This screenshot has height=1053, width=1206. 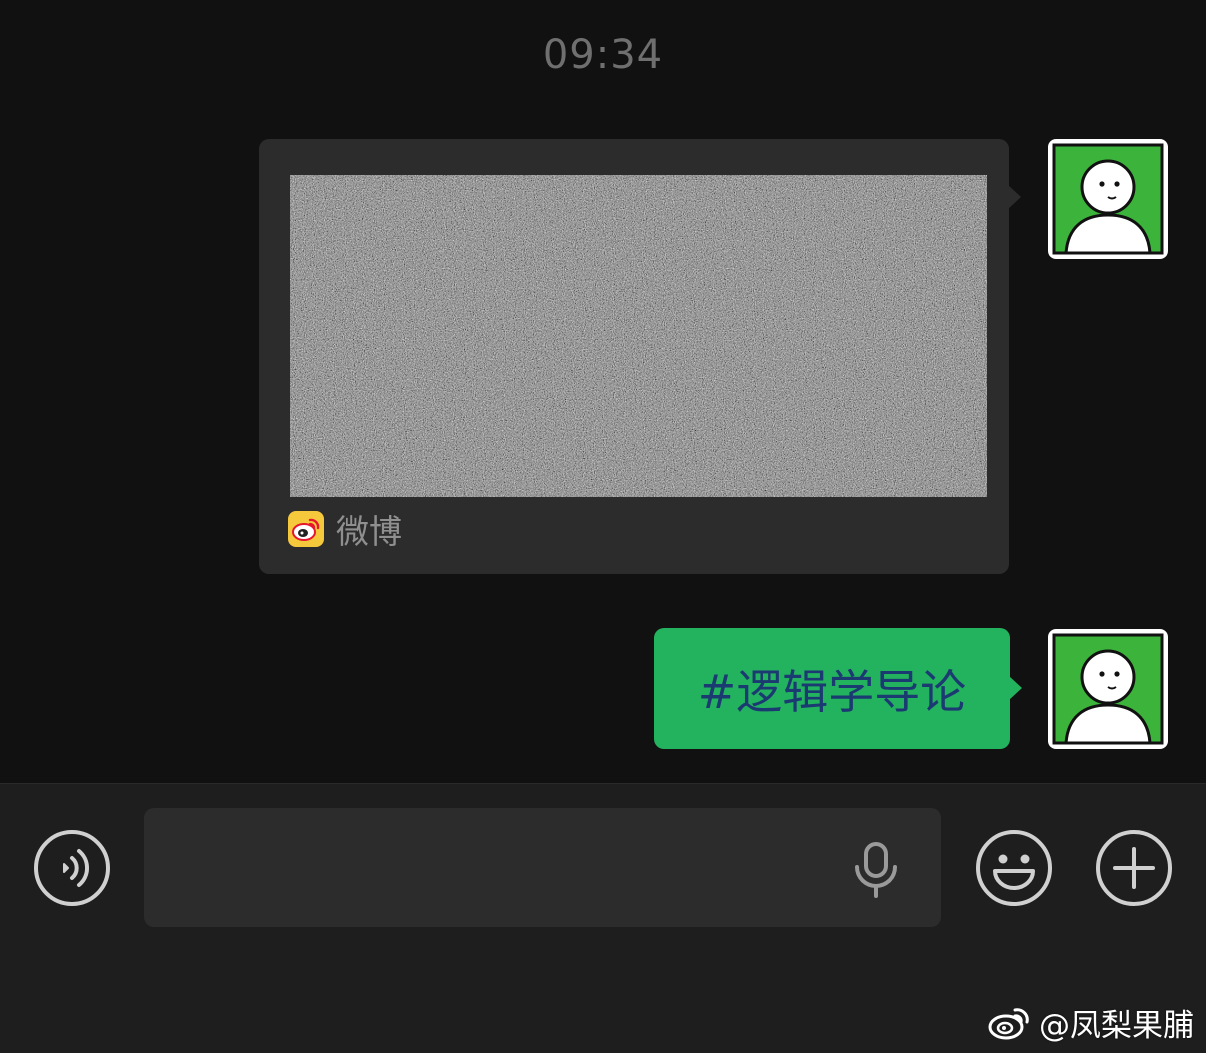 What do you see at coordinates (876, 870) in the screenshot?
I see `microphone-icon` at bounding box center [876, 870].